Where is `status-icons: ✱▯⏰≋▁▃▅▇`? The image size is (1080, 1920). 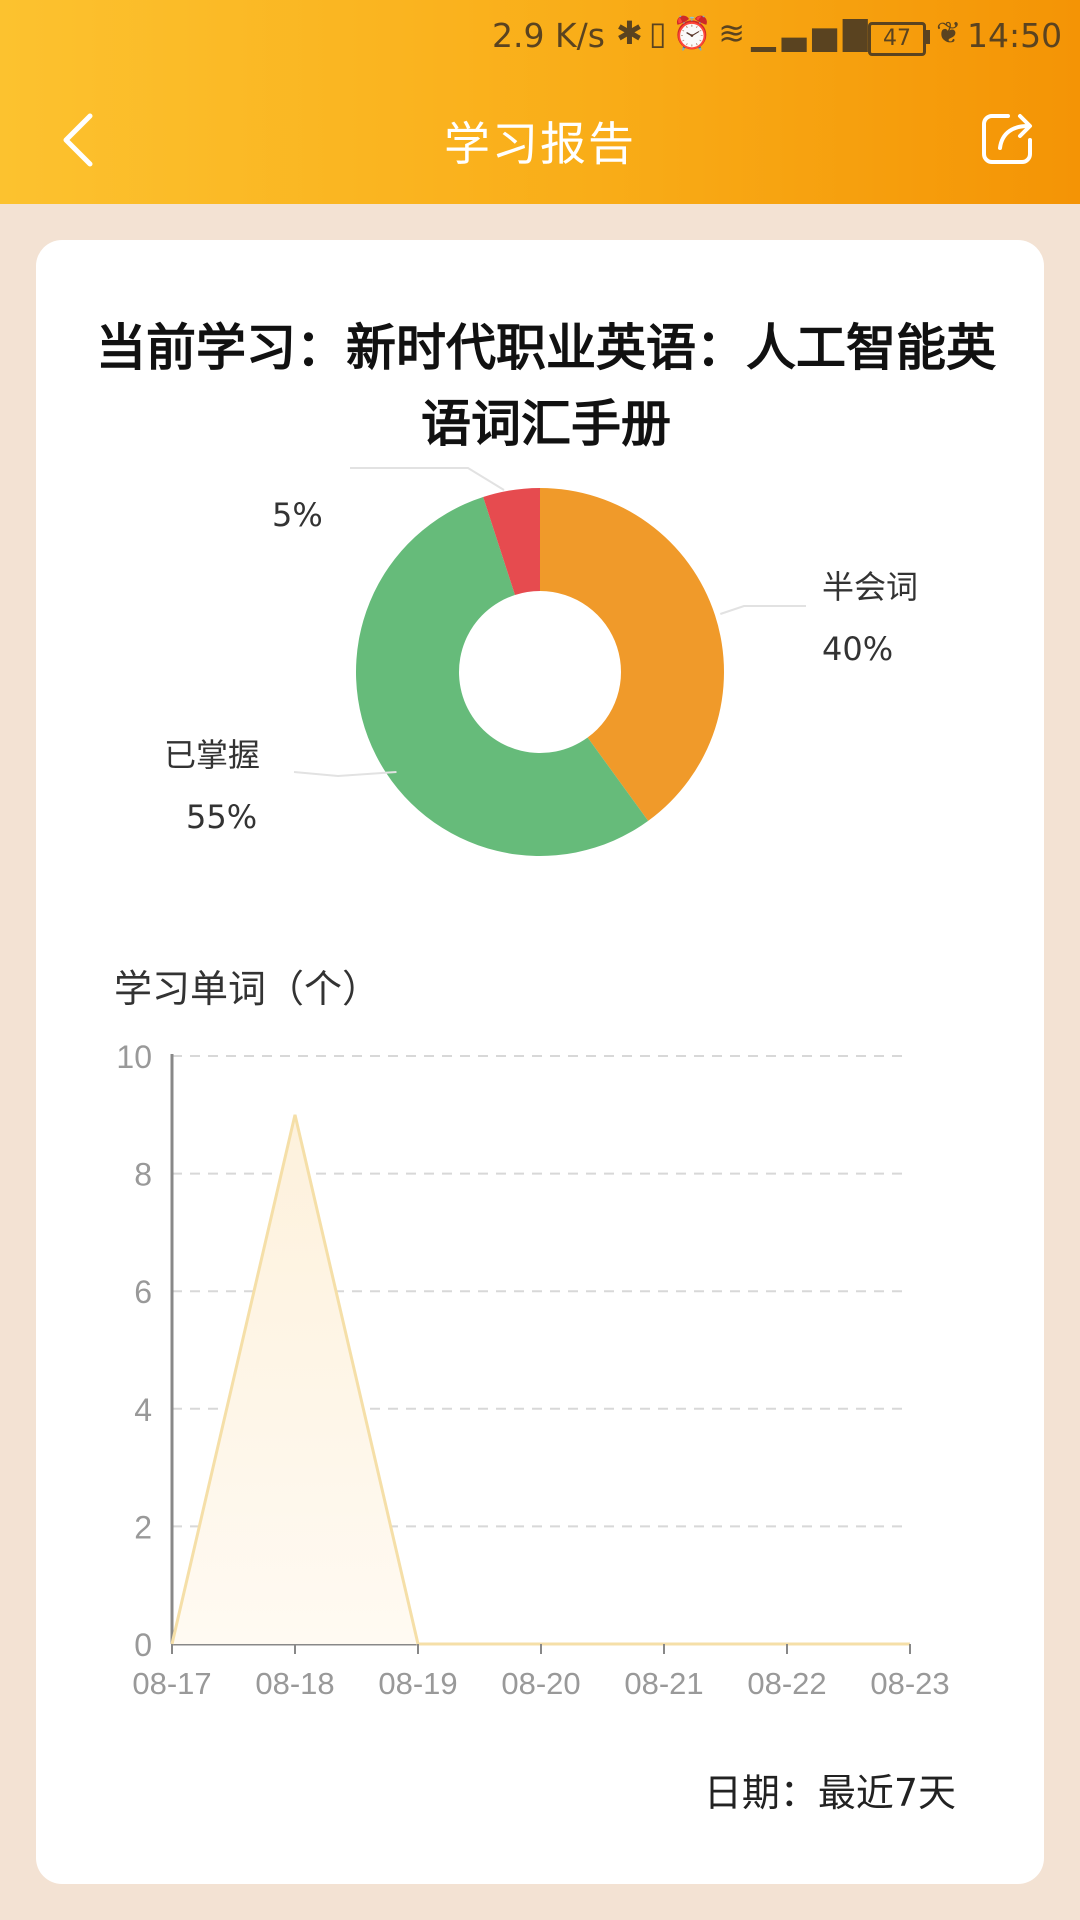 status-icons: ✱▯⏰≋▁▃▅▇ is located at coordinates (745, 33).